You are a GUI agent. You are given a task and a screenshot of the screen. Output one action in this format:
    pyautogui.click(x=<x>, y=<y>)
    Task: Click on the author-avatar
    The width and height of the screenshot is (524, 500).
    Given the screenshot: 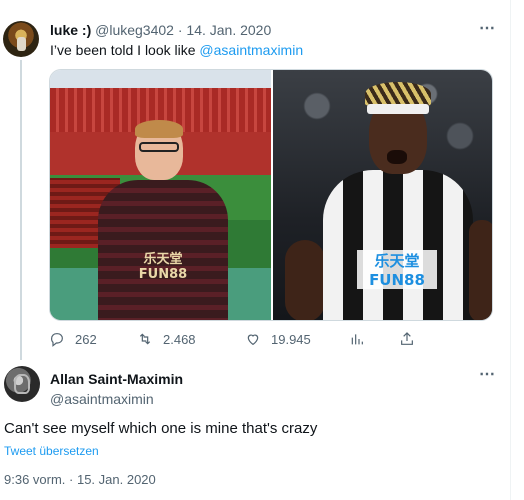 What is the action you would take?
    pyautogui.click(x=21, y=39)
    